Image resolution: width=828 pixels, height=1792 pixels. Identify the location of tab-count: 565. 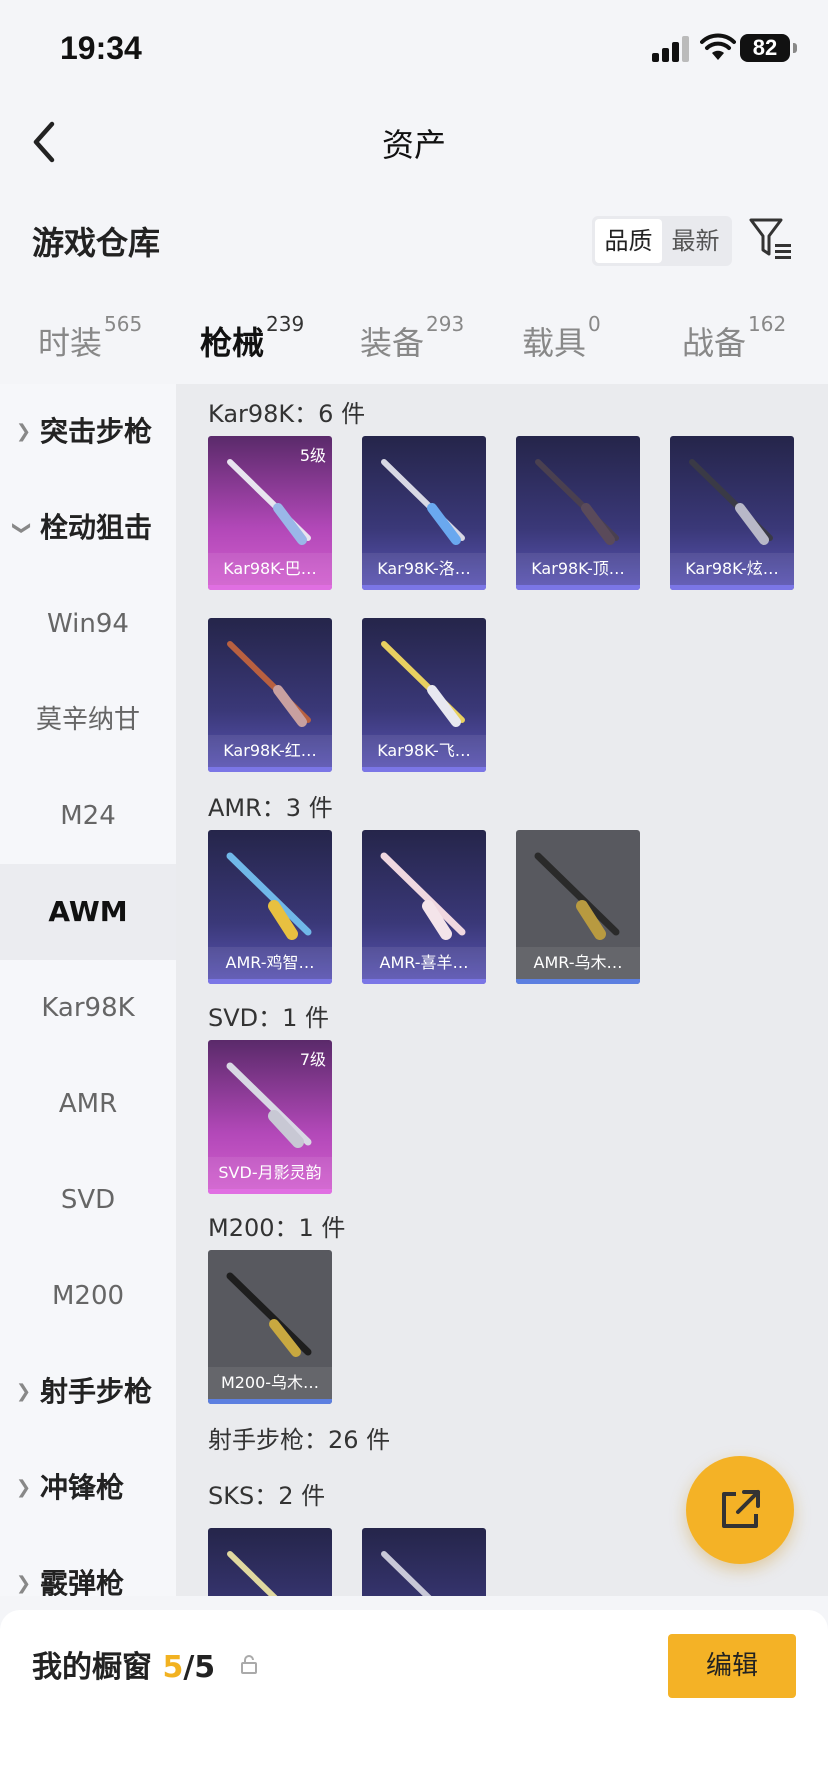
(123, 324).